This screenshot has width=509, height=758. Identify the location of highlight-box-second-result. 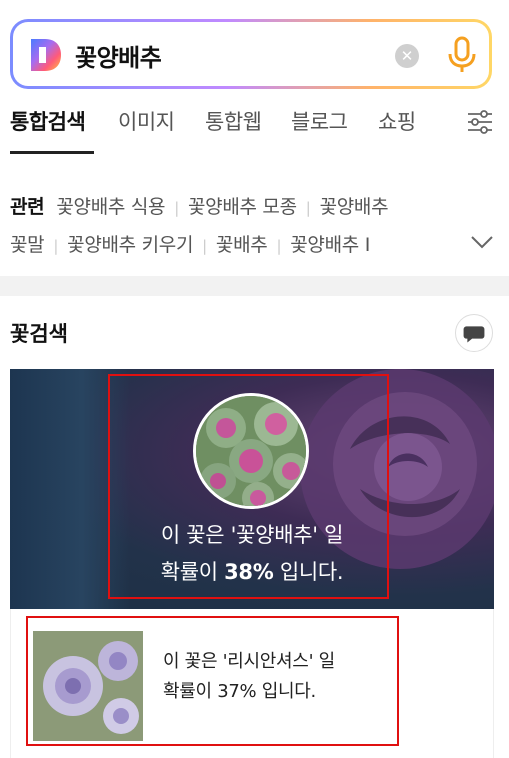
(212, 681).